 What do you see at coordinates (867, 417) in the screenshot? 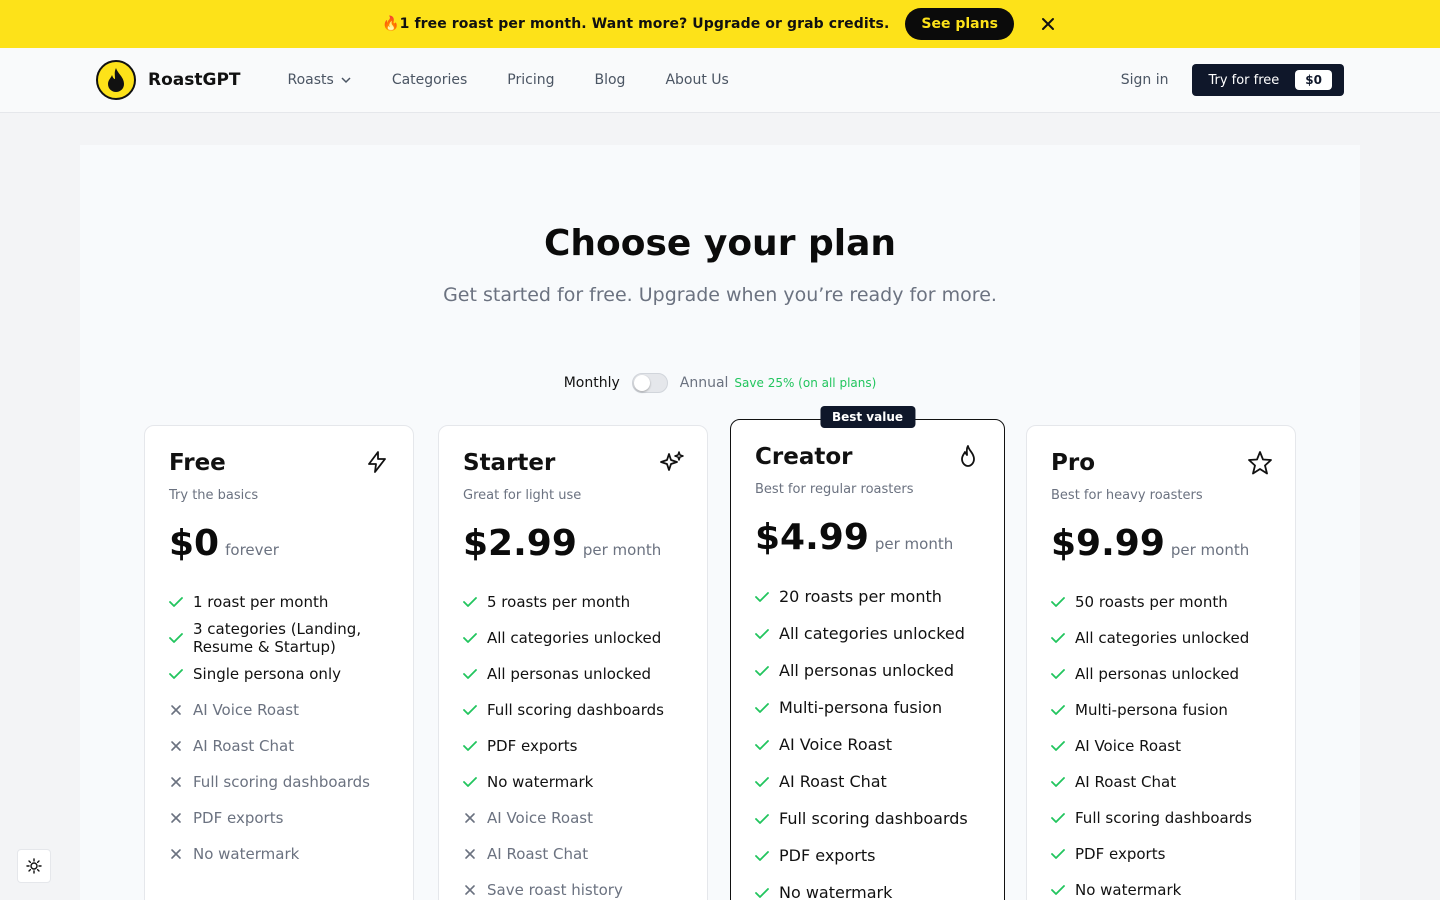
I see `best-value-badge: Best value` at bounding box center [867, 417].